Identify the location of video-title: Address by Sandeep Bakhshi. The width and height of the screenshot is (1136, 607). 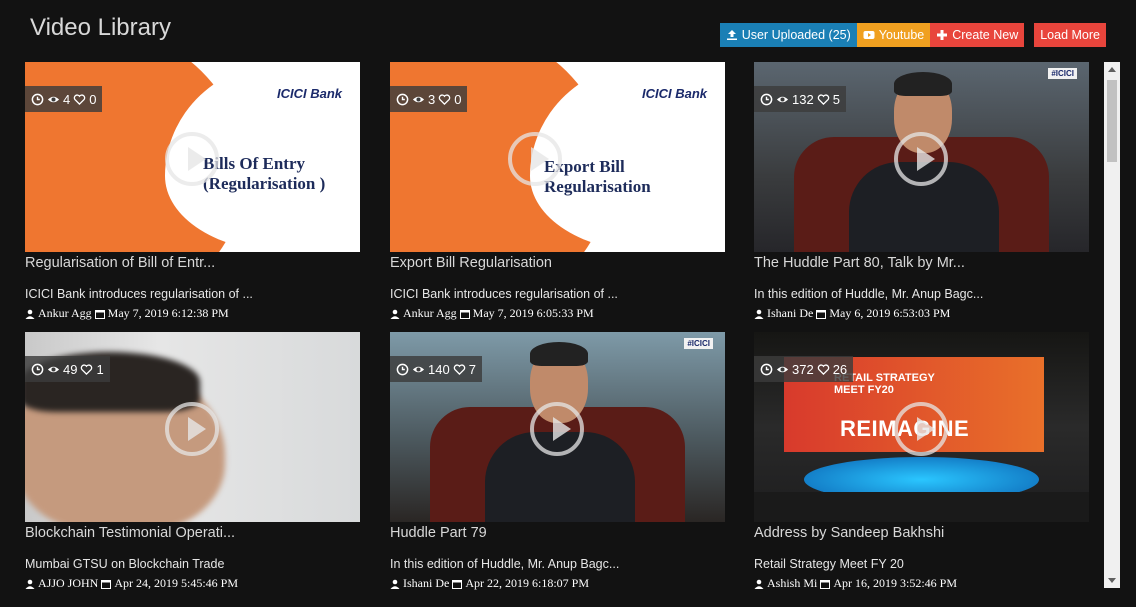
(849, 533).